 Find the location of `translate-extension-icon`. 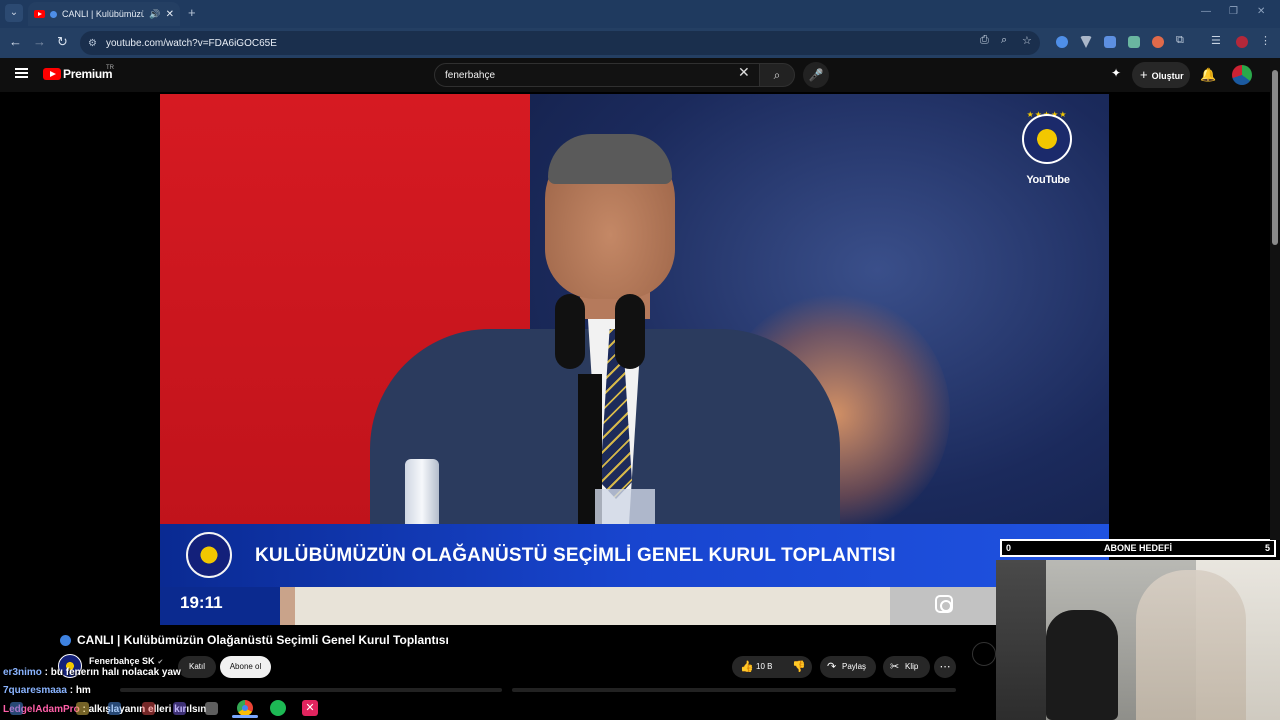

translate-extension-icon is located at coordinates (1110, 42).